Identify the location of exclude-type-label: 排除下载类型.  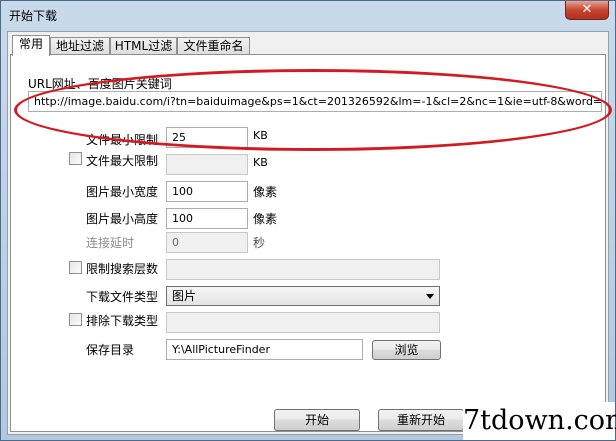
(122, 321).